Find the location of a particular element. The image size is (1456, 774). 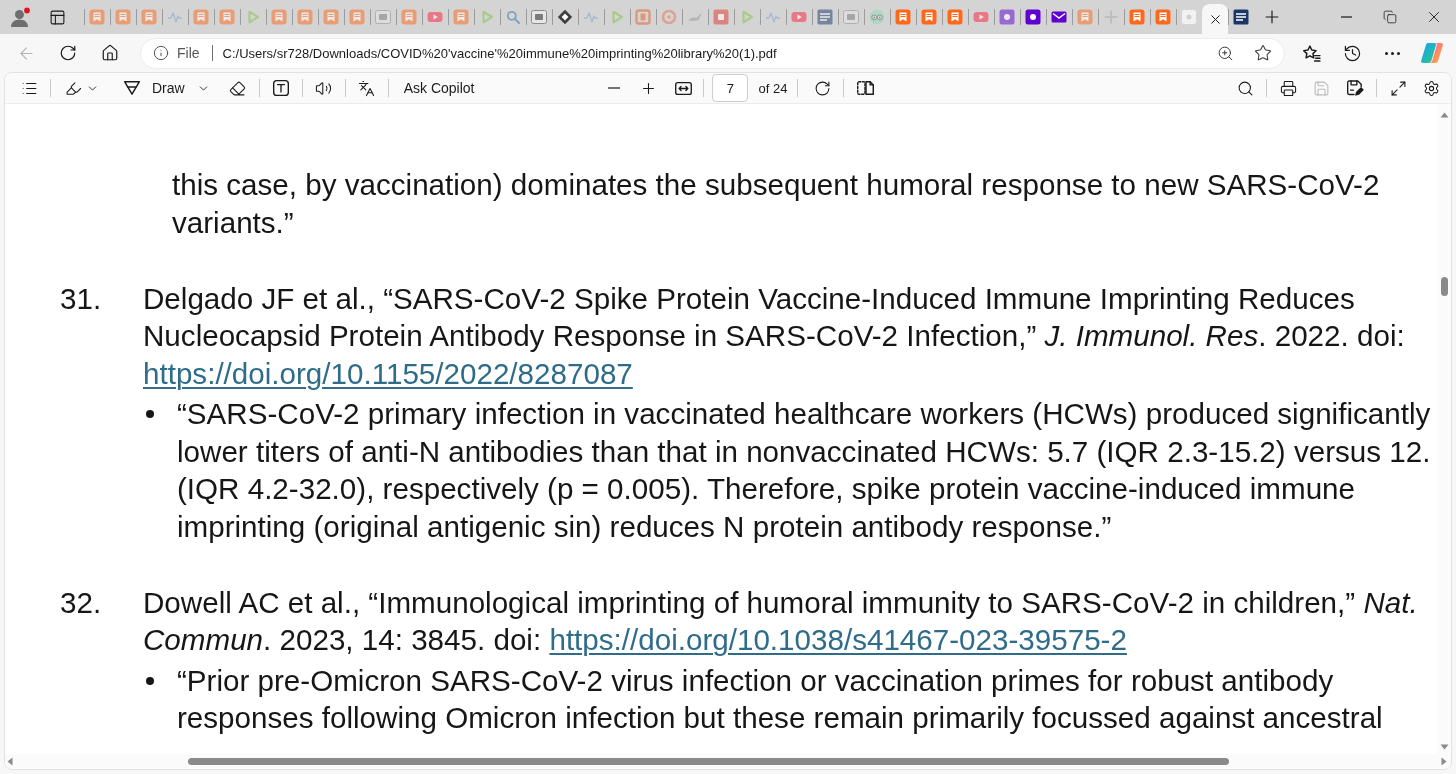

page-number-field: 7 is located at coordinates (730, 88).